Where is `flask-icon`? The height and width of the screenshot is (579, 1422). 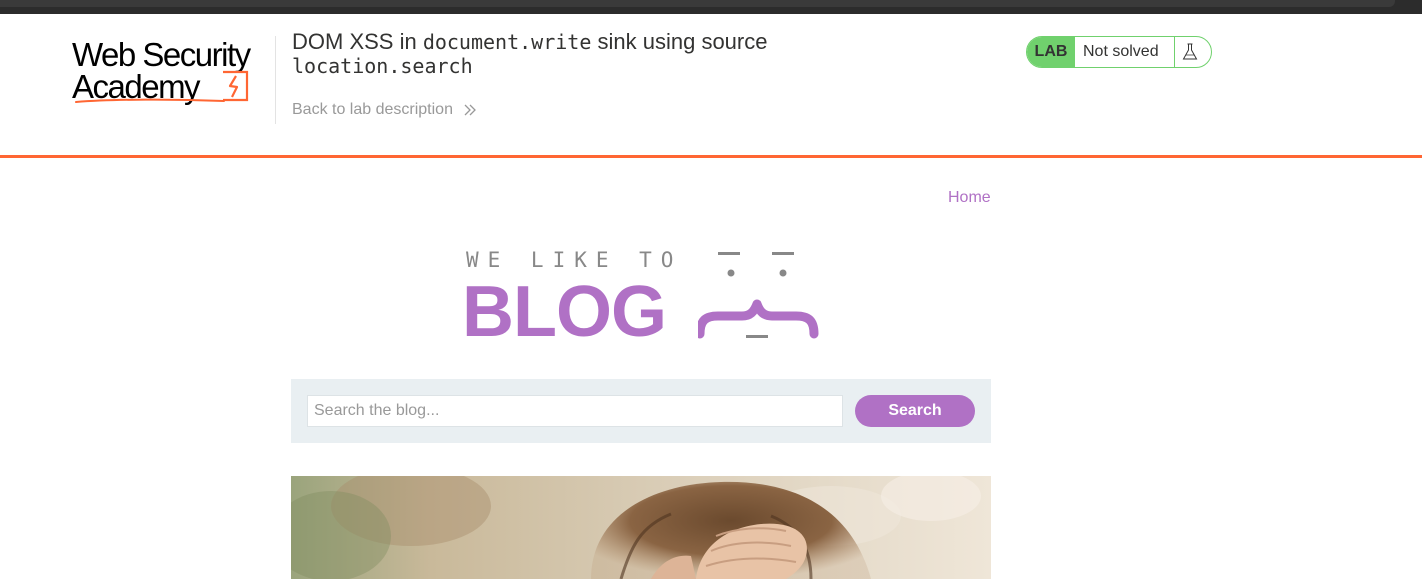
flask-icon is located at coordinates (1190, 51).